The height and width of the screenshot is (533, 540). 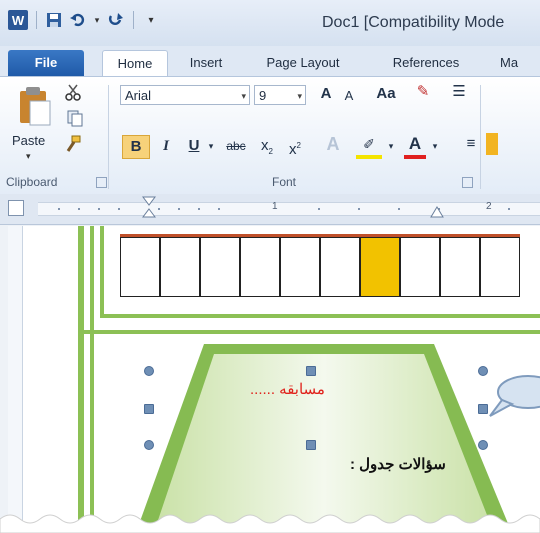 I want to click on font-launcher-icon, so click(x=467, y=182).